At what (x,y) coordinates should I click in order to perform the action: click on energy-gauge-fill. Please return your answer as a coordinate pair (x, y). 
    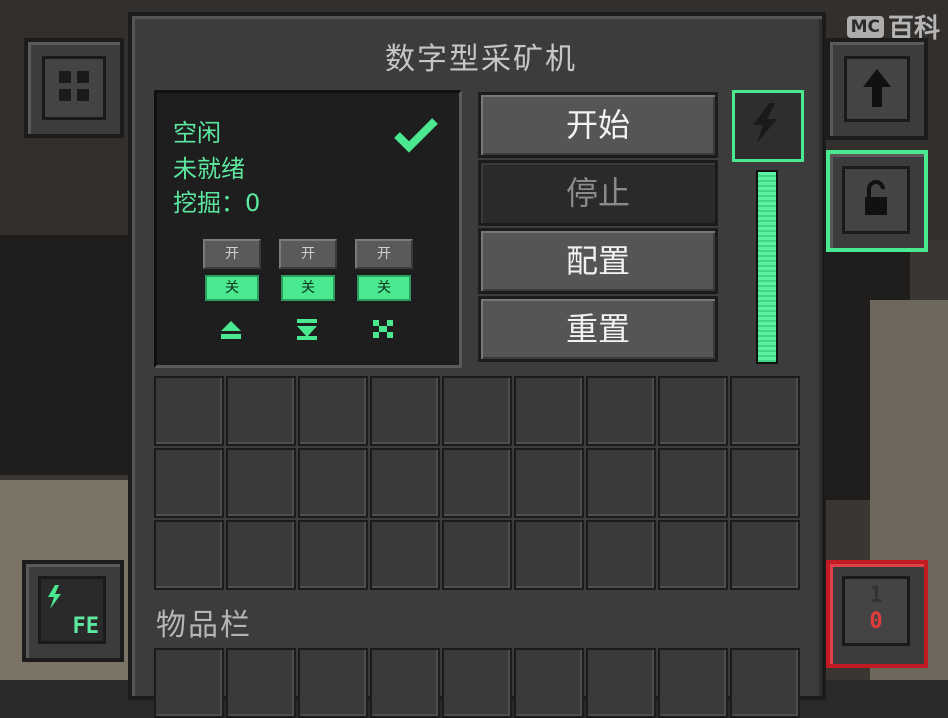
    Looking at the image, I should click on (767, 267).